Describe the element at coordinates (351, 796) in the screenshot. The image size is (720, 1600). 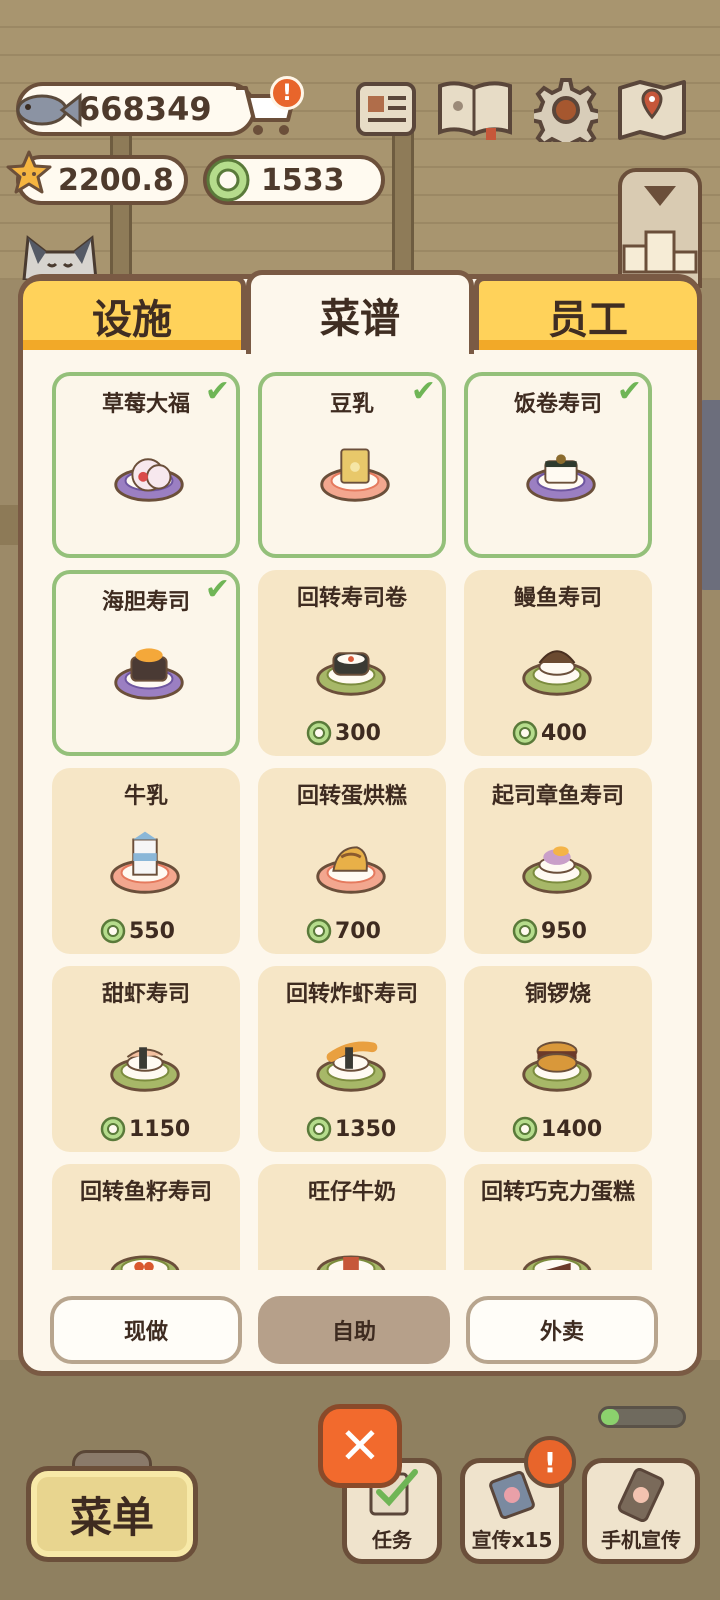
I see `recipe-name: 回转蛋烘糕` at that location.